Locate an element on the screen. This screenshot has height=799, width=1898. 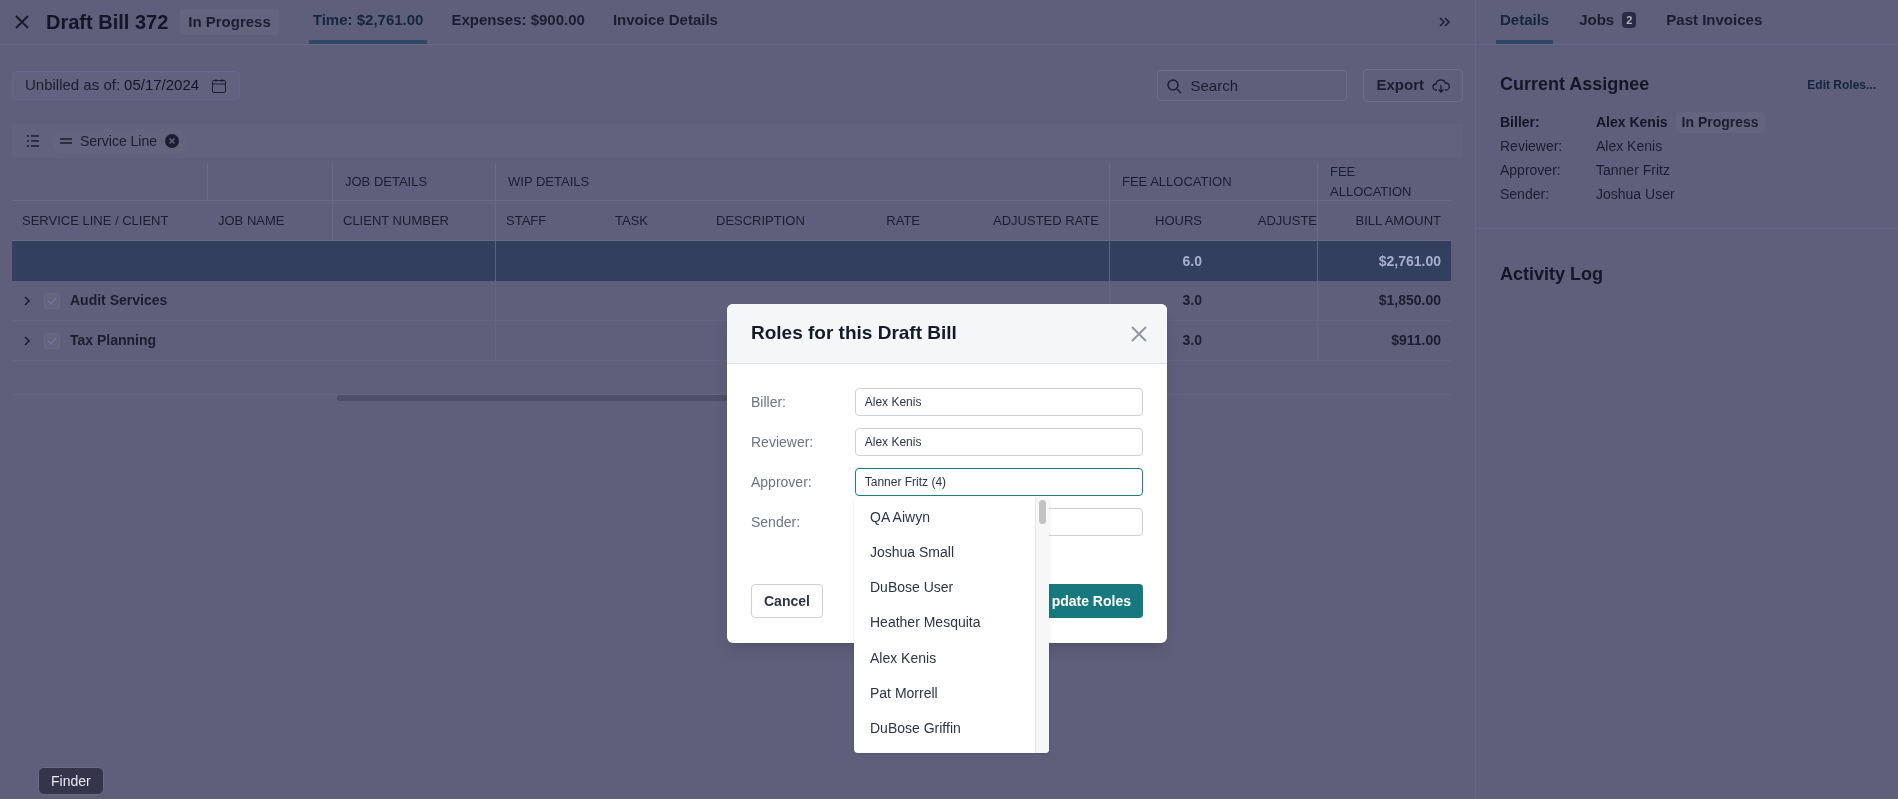
amount-cell-text: $1,850.00 is located at coordinates (1409, 300).